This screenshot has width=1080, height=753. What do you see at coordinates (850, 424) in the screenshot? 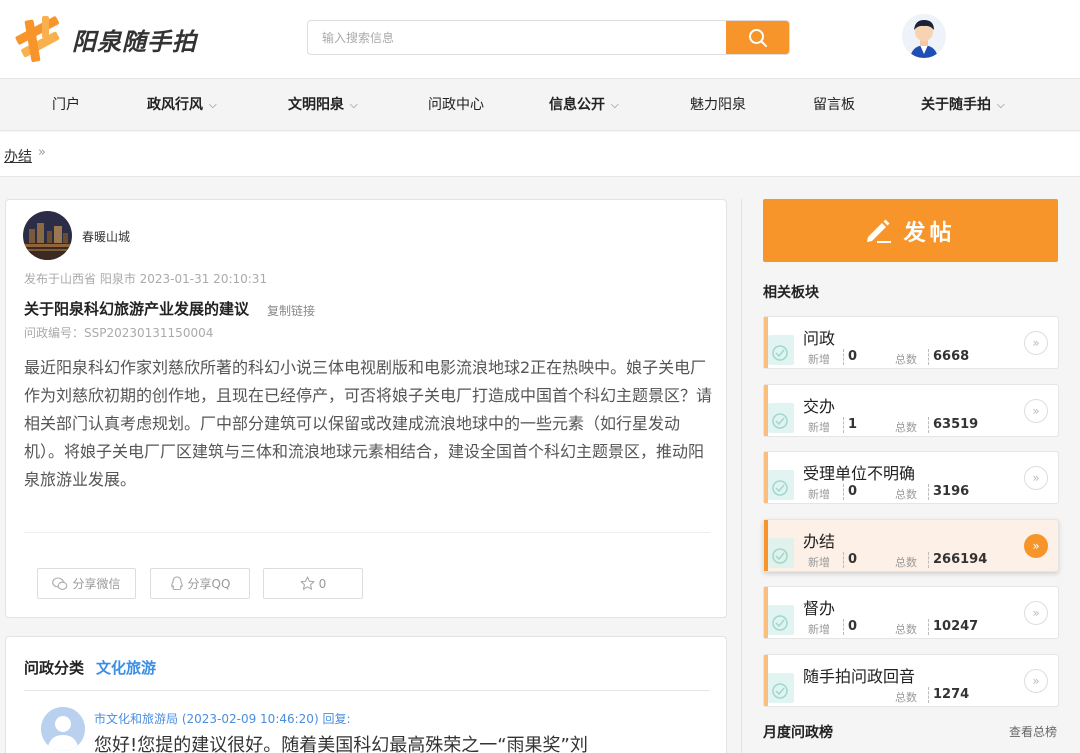
I see `new-count: 1` at bounding box center [850, 424].